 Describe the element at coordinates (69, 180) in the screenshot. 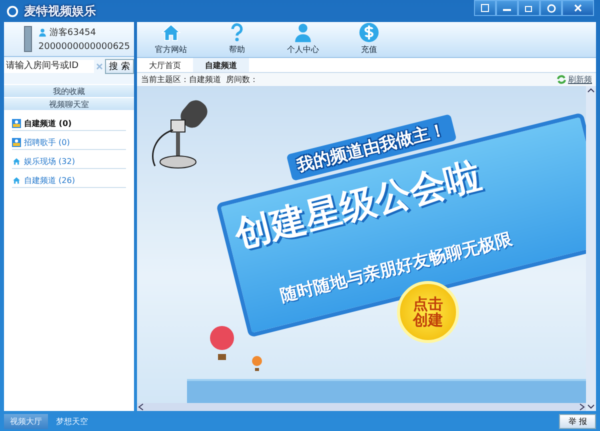

I see `room-item: 自建频道 (26)` at that location.